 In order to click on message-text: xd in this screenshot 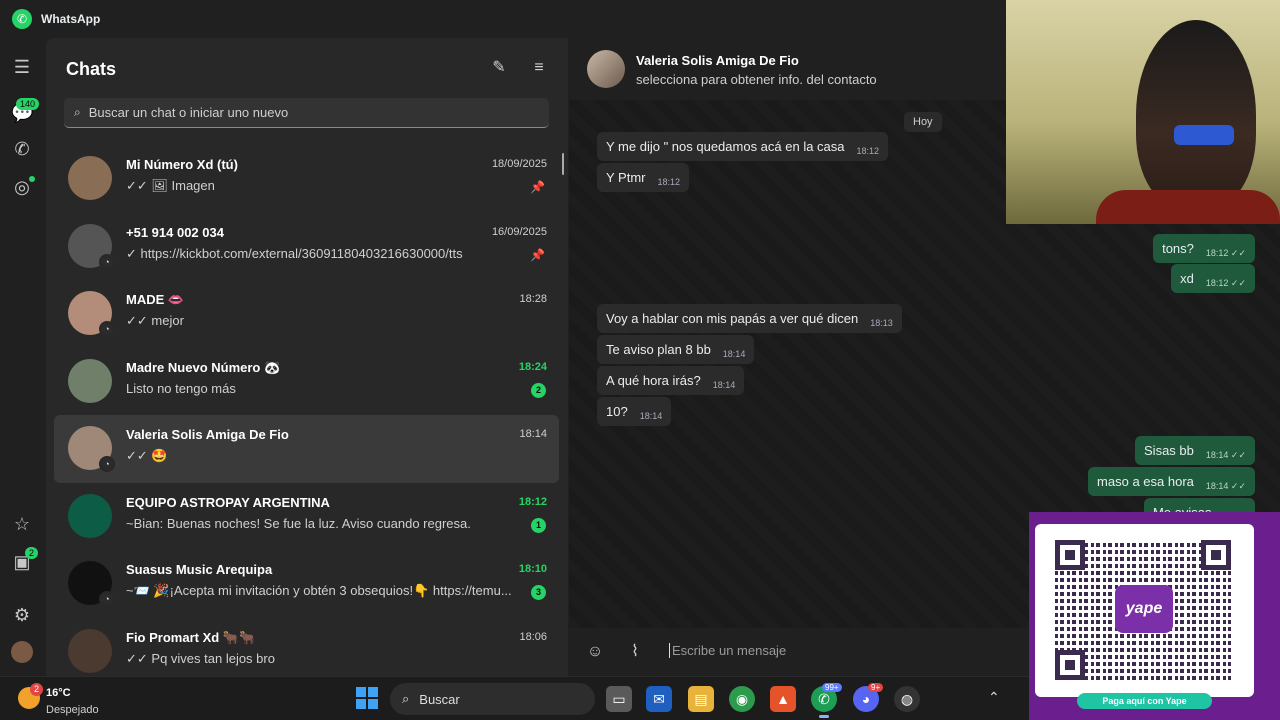, I will do `click(1187, 278)`.